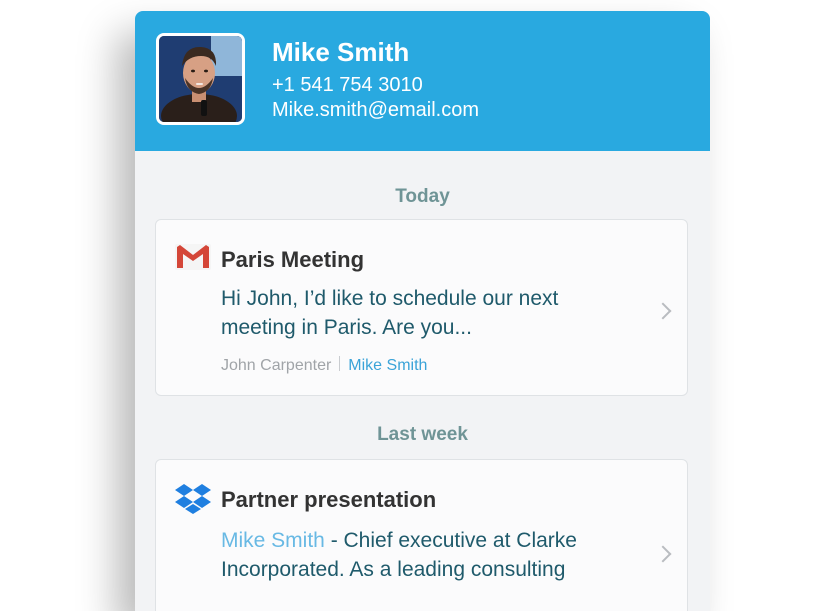 The image size is (839, 611). What do you see at coordinates (341, 52) in the screenshot?
I see `contact-name: Mike Smith` at bounding box center [341, 52].